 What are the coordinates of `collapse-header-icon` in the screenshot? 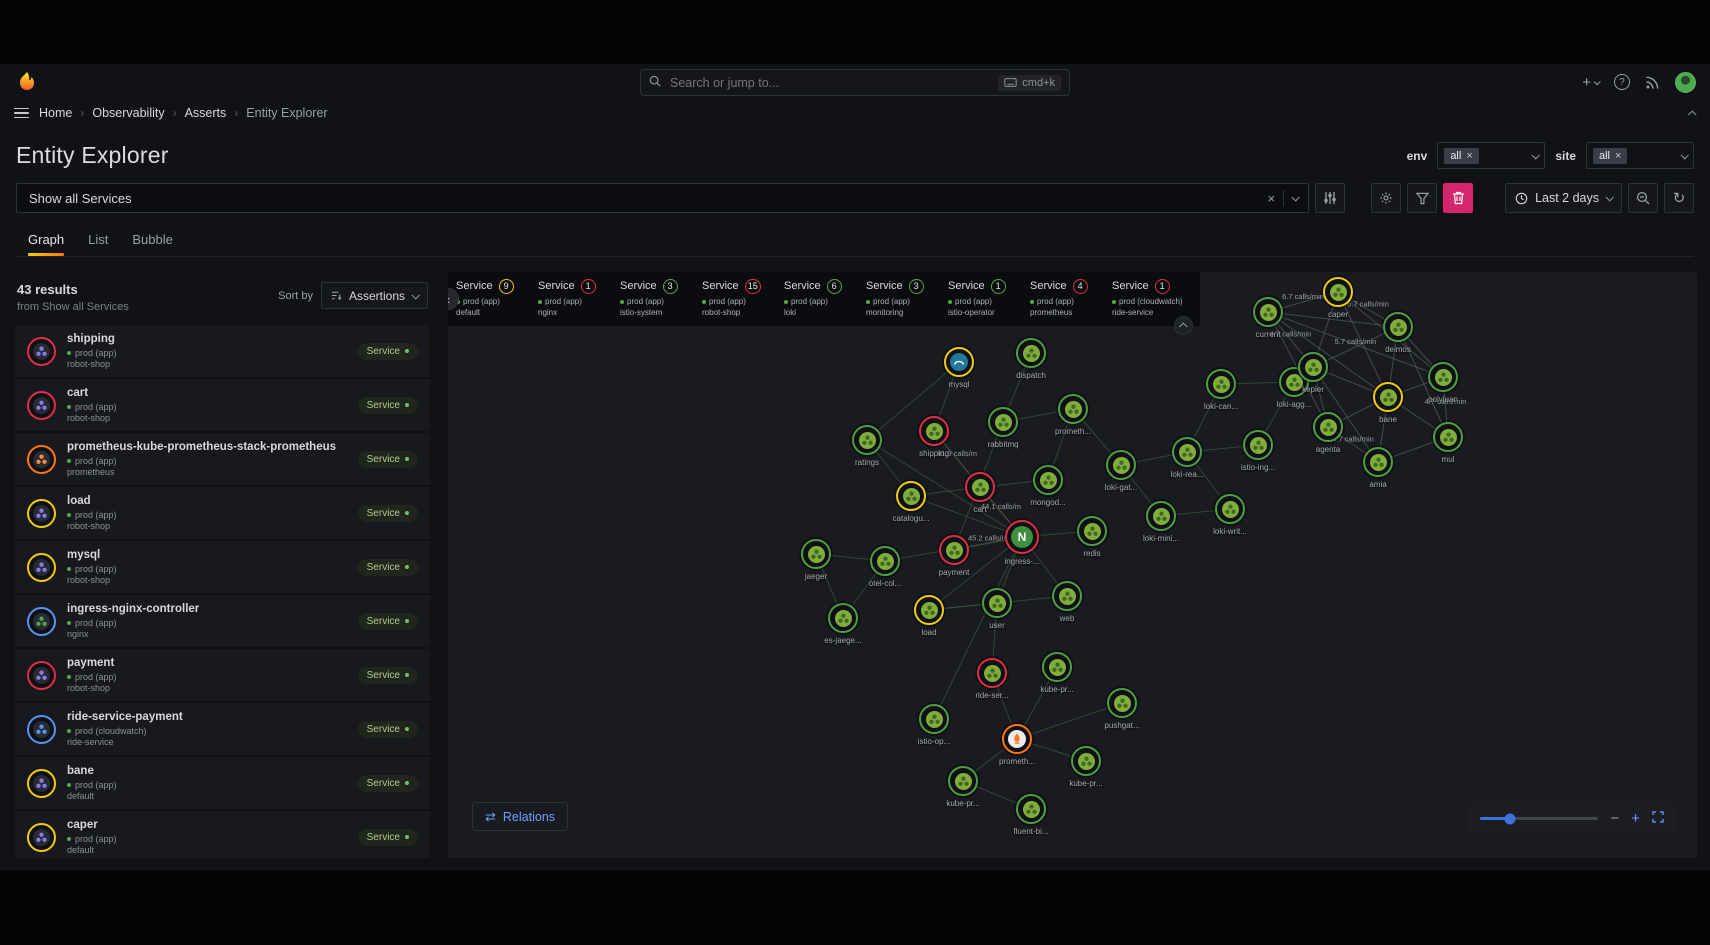 It's located at (1692, 113).